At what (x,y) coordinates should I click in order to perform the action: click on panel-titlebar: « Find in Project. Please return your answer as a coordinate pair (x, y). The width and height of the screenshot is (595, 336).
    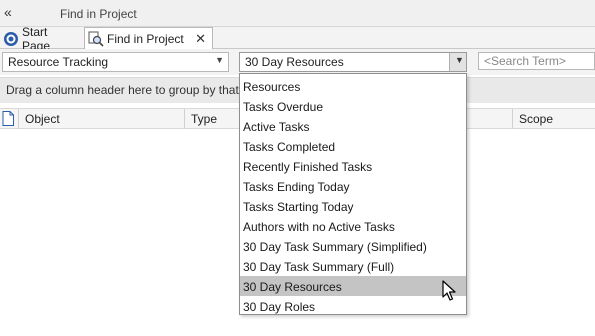
    Looking at the image, I should click on (297, 13).